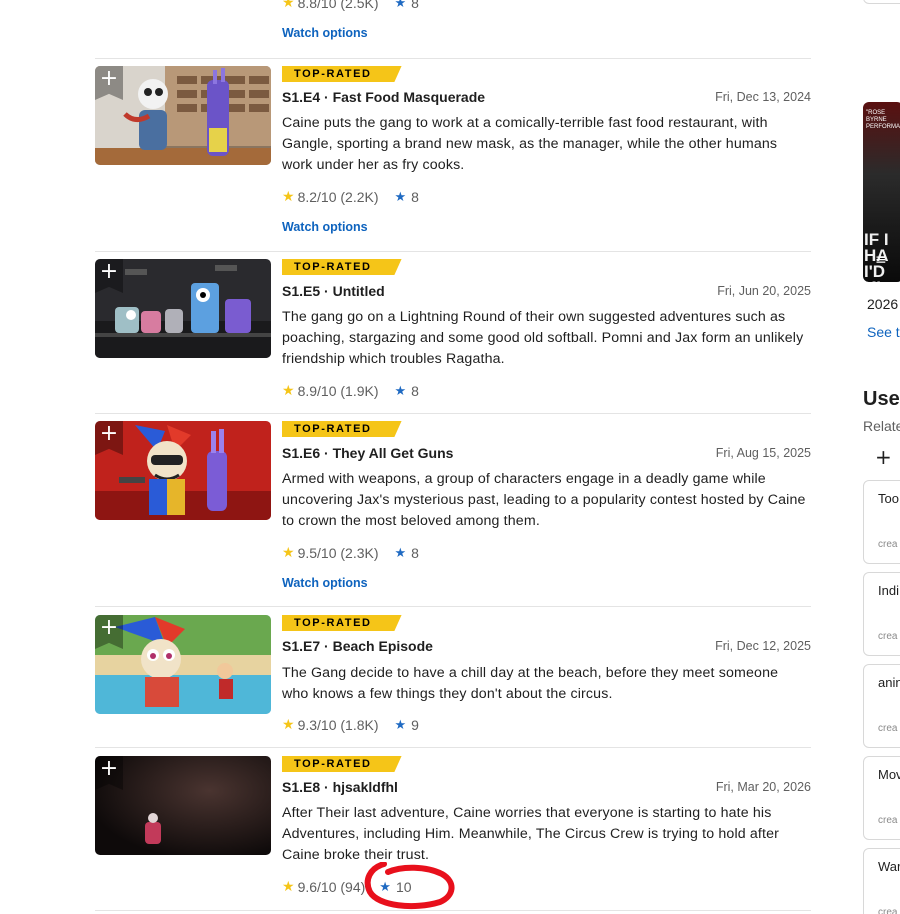 Image resolution: width=900 pixels, height=914 pixels. I want to click on episode-title: S1.E6 · They All Get Guns, so click(367, 453).